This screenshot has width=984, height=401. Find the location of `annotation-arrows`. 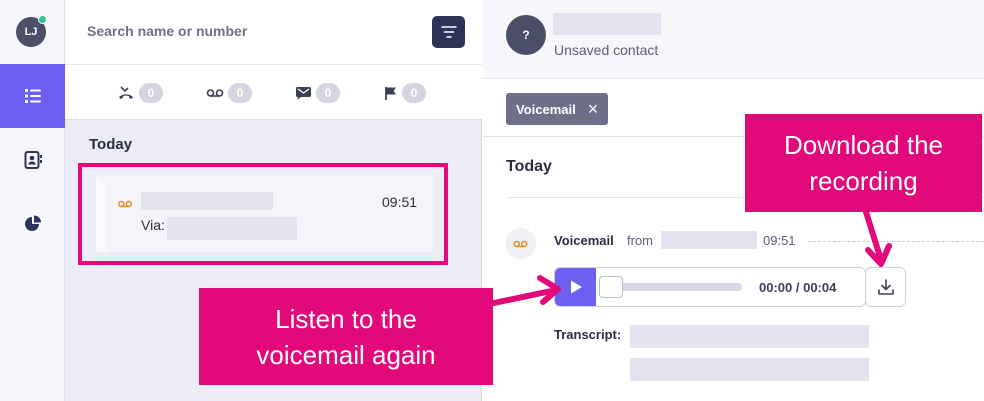

annotation-arrows is located at coordinates (691, 257).